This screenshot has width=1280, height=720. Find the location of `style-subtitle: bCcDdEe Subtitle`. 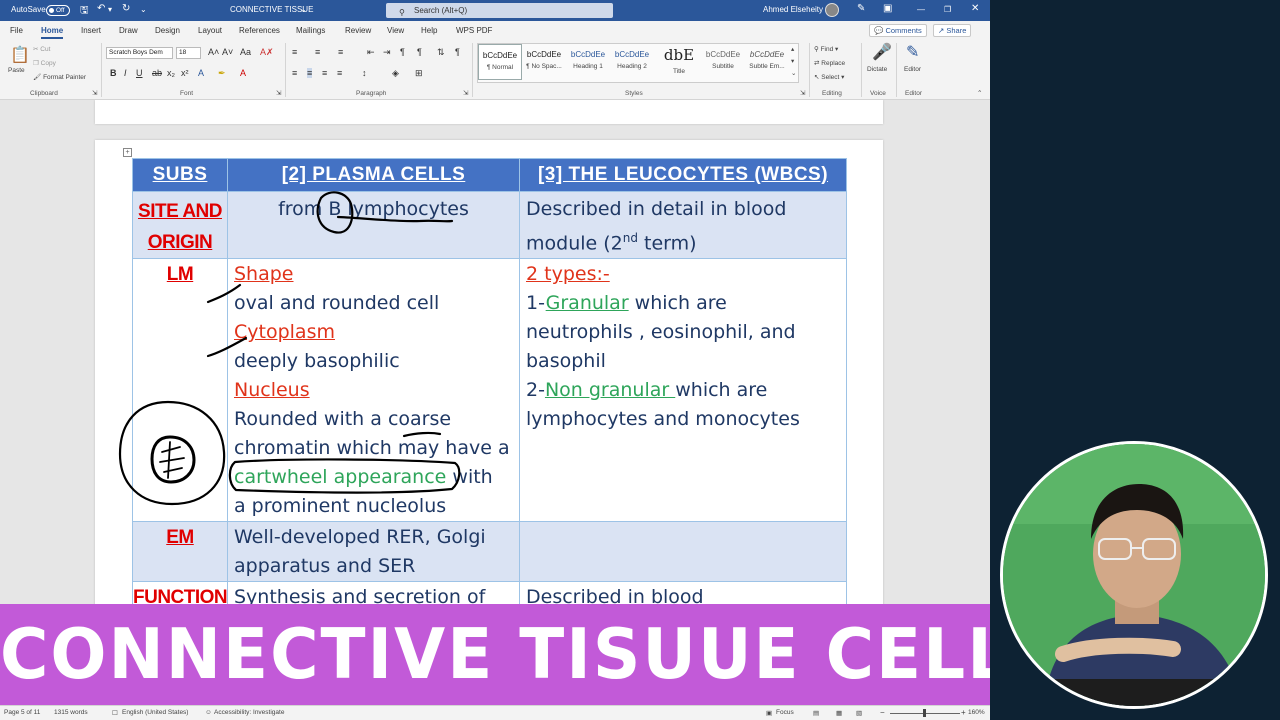

style-subtitle: bCcDdEe Subtitle is located at coordinates (723, 62).